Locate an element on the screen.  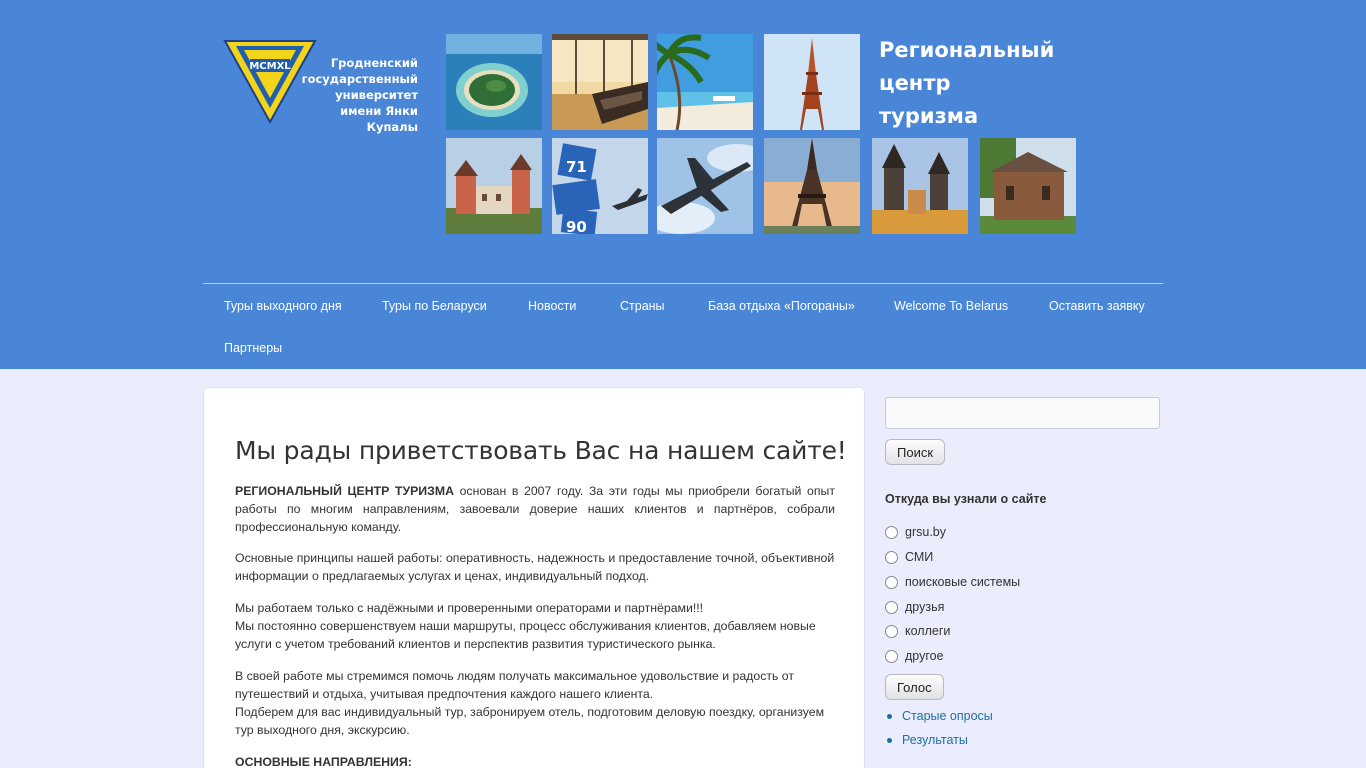
svg-text: 71 is located at coordinates (576, 167).